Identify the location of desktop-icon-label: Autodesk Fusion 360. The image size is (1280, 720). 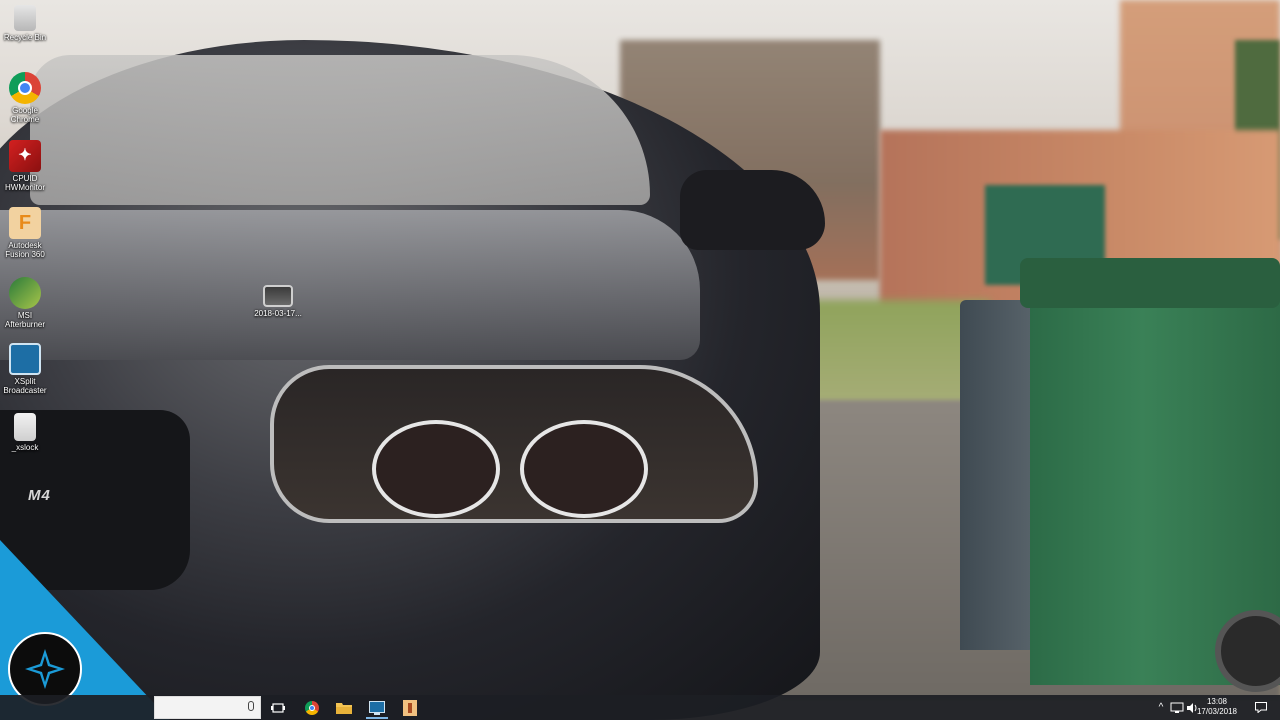
(25, 250).